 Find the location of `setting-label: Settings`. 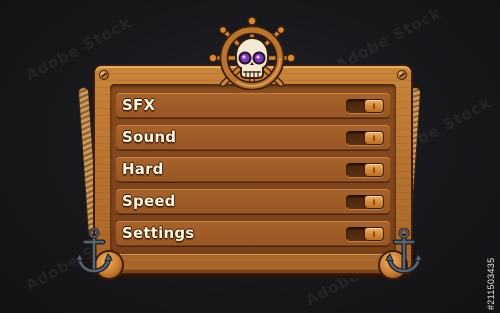

setting-label: Settings is located at coordinates (158, 233).